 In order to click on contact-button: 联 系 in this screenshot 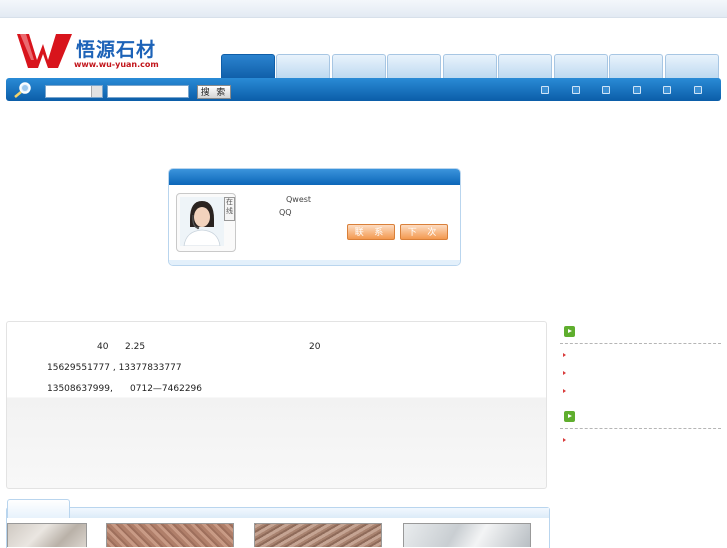, I will do `click(371, 232)`.